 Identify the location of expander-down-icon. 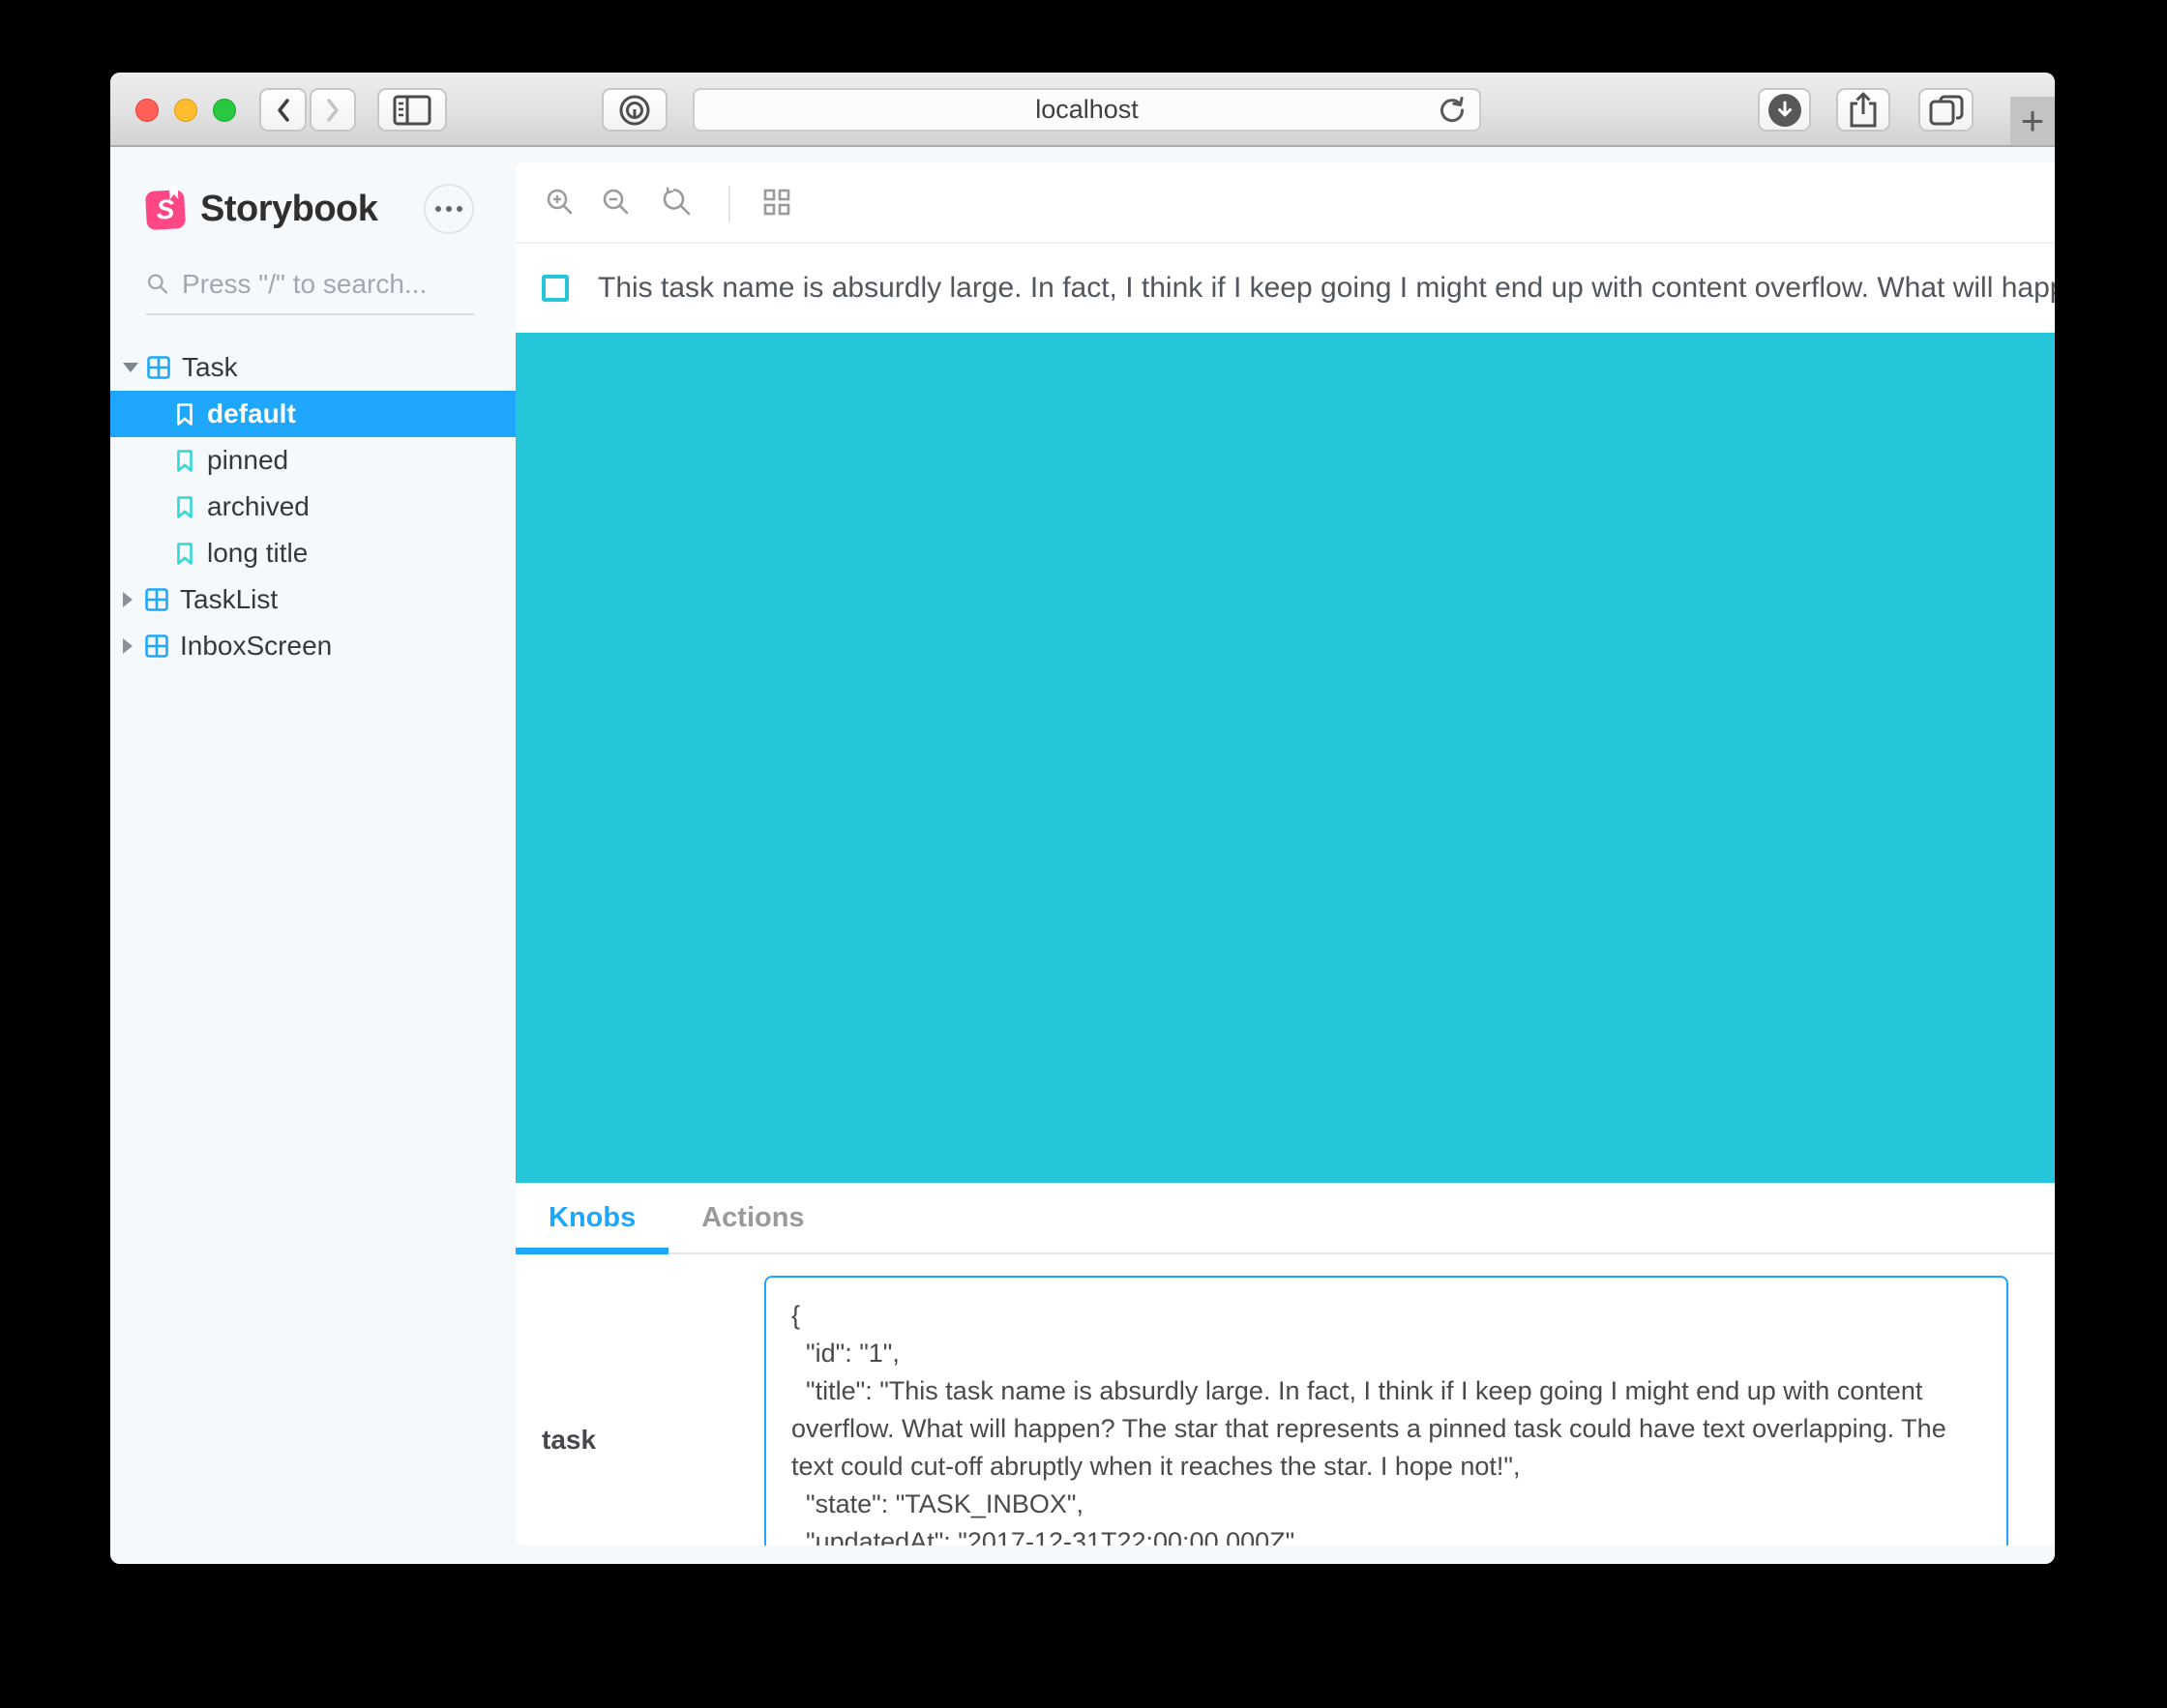
(130, 367).